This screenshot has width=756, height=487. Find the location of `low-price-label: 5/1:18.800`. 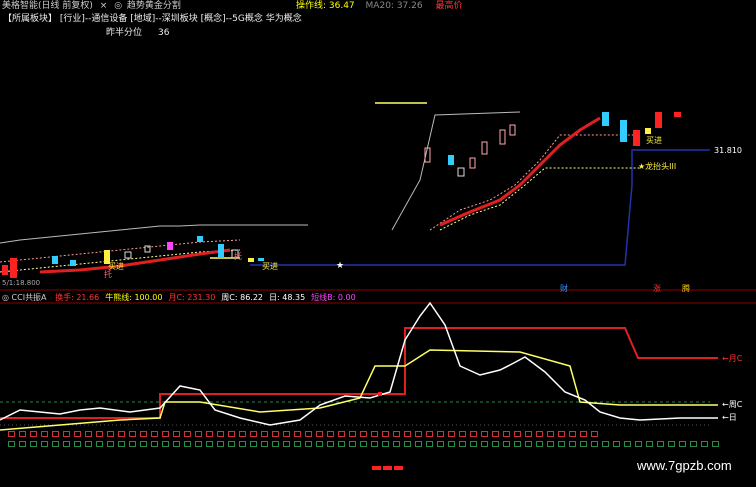

low-price-label: 5/1:18.800 is located at coordinates (21, 283).